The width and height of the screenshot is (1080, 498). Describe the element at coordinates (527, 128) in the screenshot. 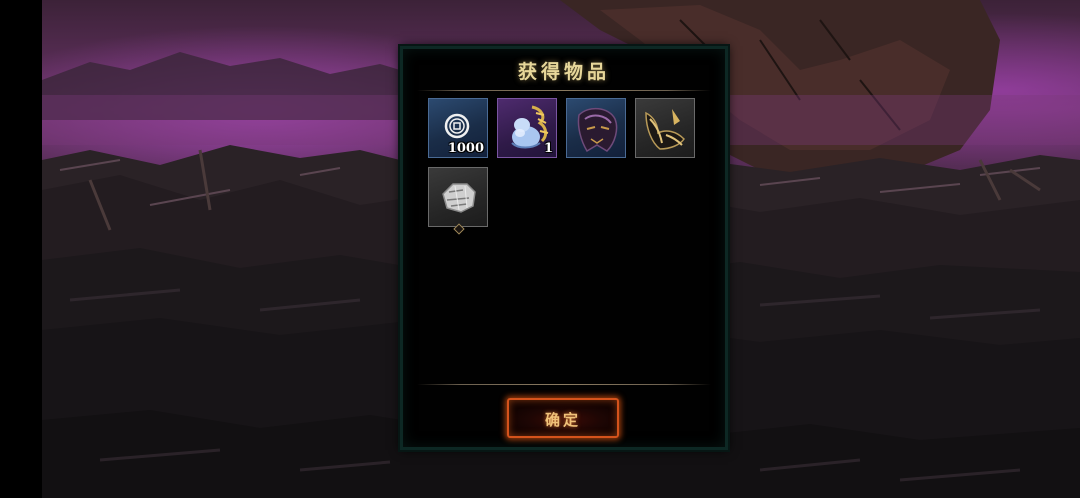

I see `item-slot-spirit-gourd: 1` at that location.